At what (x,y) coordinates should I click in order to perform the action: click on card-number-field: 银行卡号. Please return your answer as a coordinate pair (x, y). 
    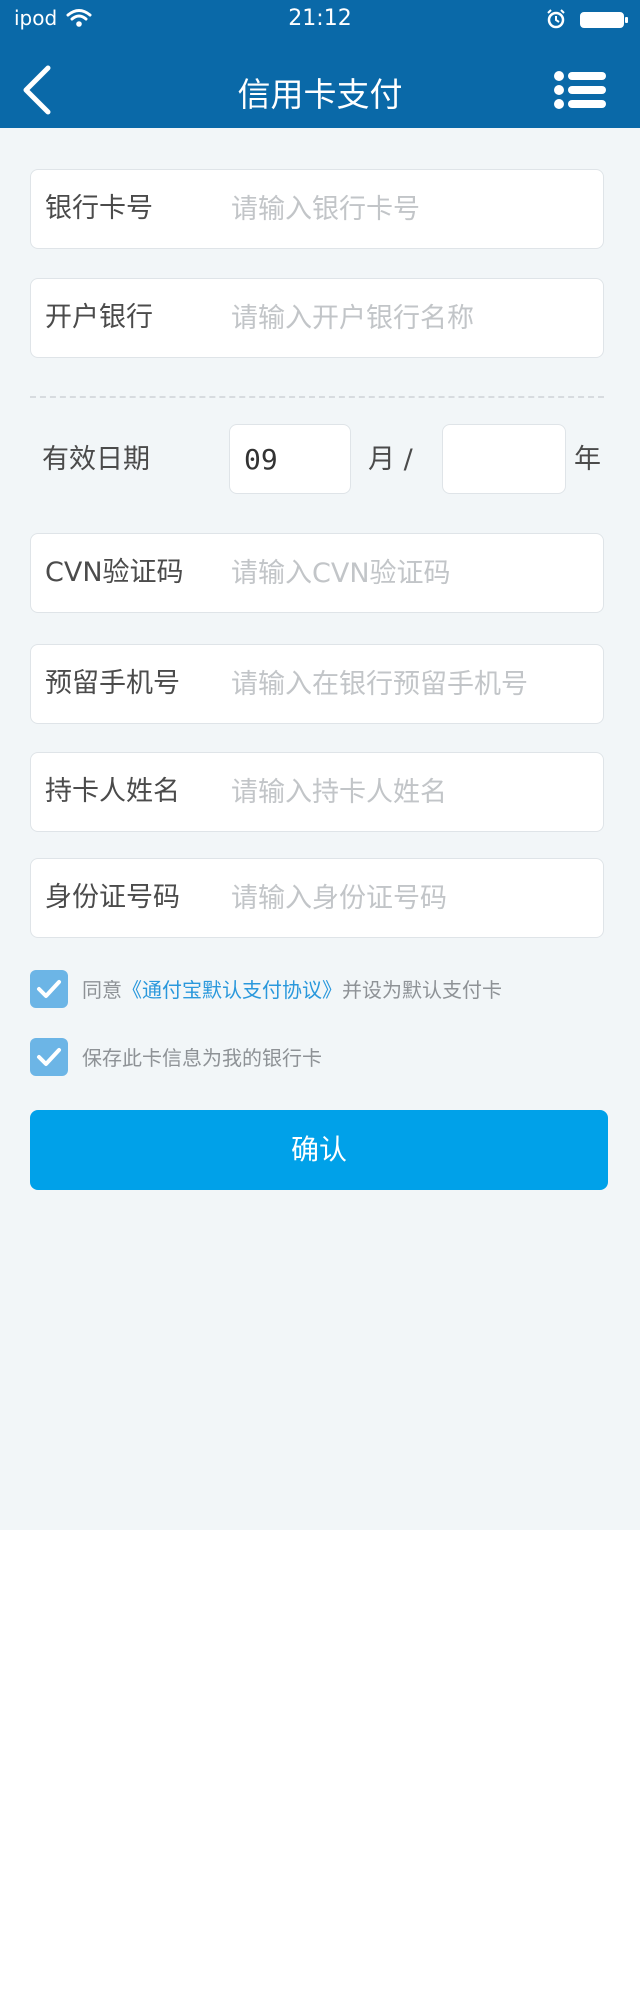
    Looking at the image, I should click on (317, 209).